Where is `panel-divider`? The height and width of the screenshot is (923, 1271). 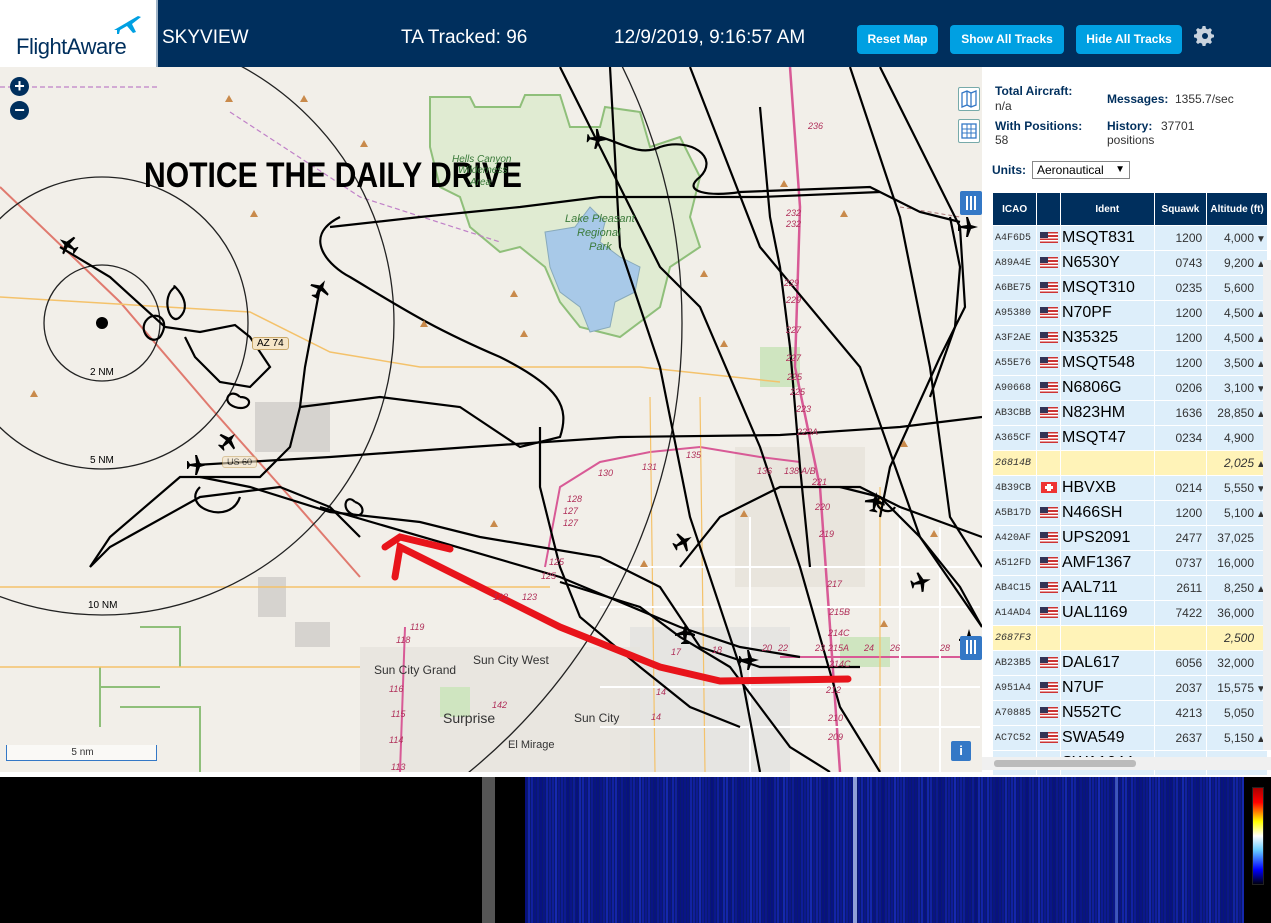 panel-divider is located at coordinates (488, 850).